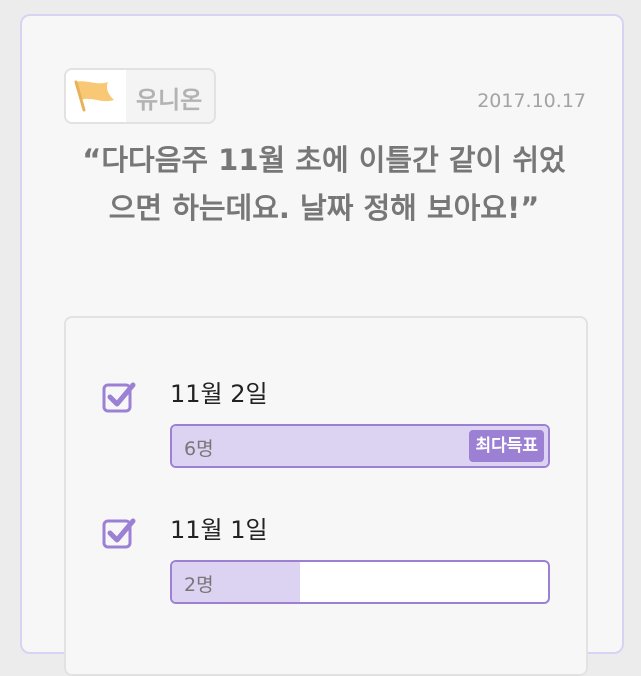 The width and height of the screenshot is (641, 676). What do you see at coordinates (199, 585) in the screenshot?
I see `poll-vote-count: 2명` at bounding box center [199, 585].